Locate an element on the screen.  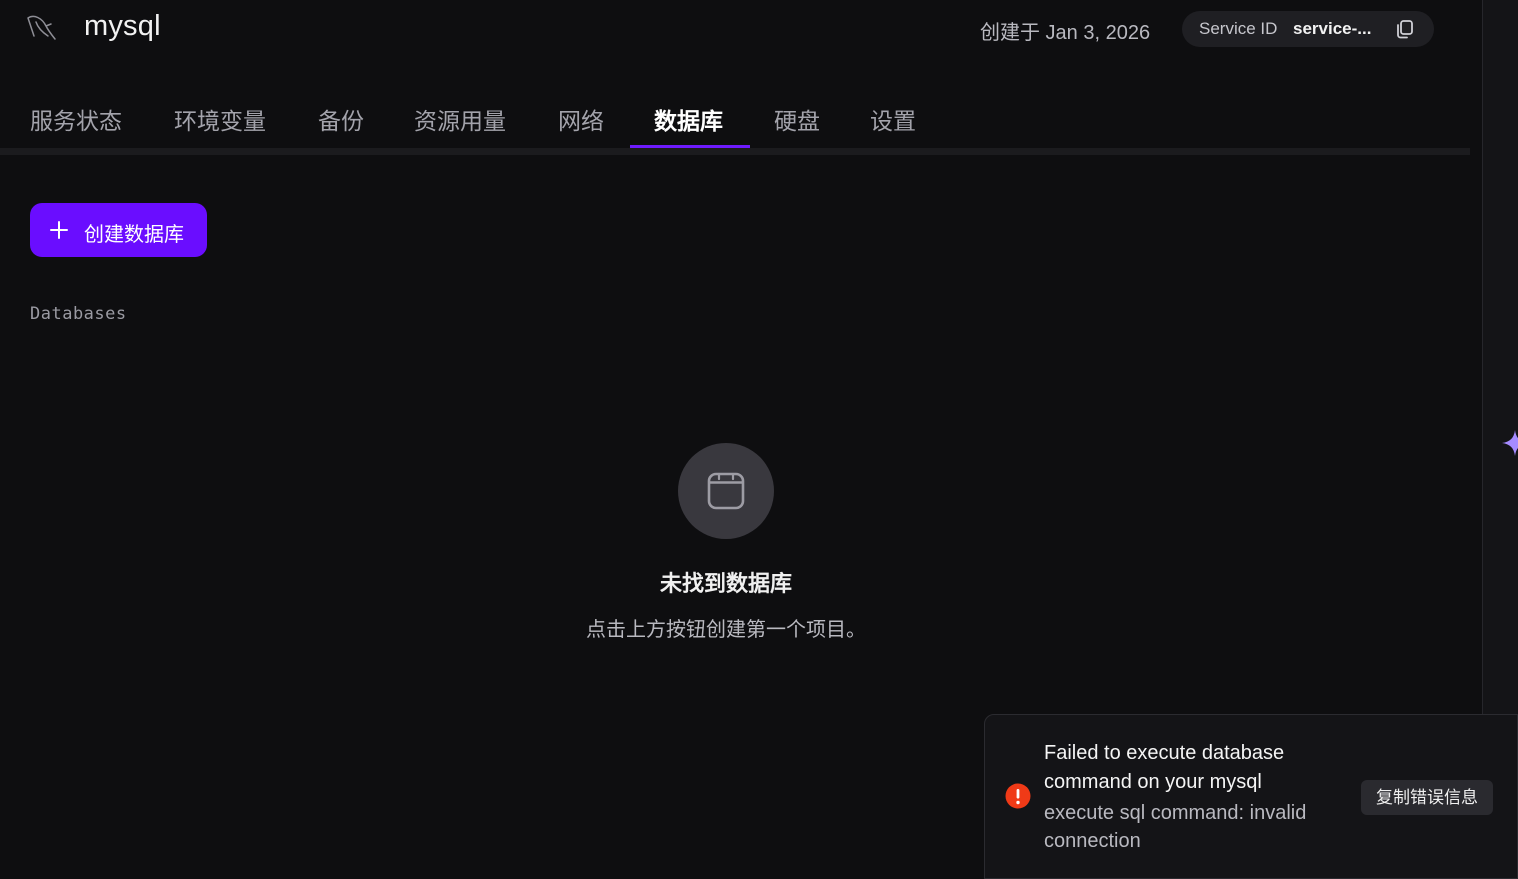
empty-state-subtitle: 点击上方按钮创建第一个项目。 is located at coordinates (726, 630).